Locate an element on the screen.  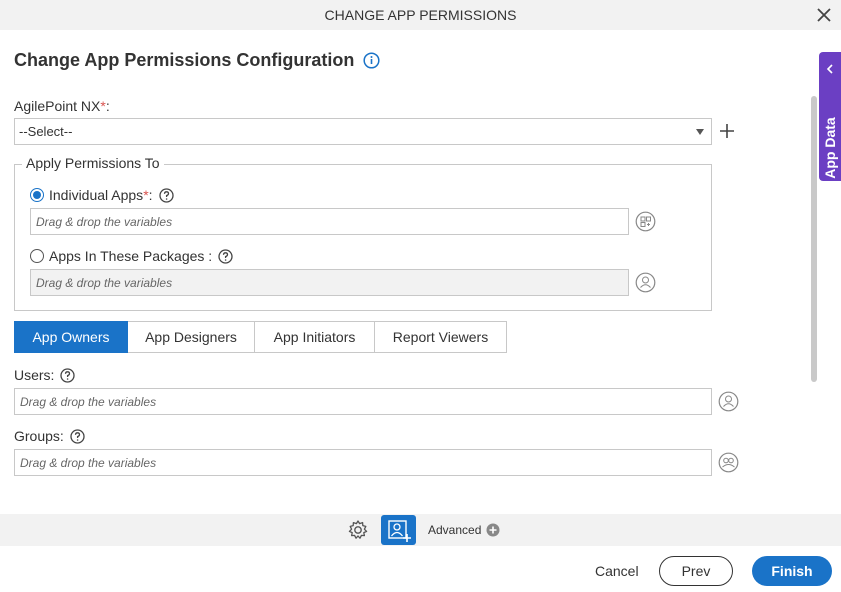
dialog-titlebar: CHANGE APP PERMISSIONS is located at coordinates (420, 15).